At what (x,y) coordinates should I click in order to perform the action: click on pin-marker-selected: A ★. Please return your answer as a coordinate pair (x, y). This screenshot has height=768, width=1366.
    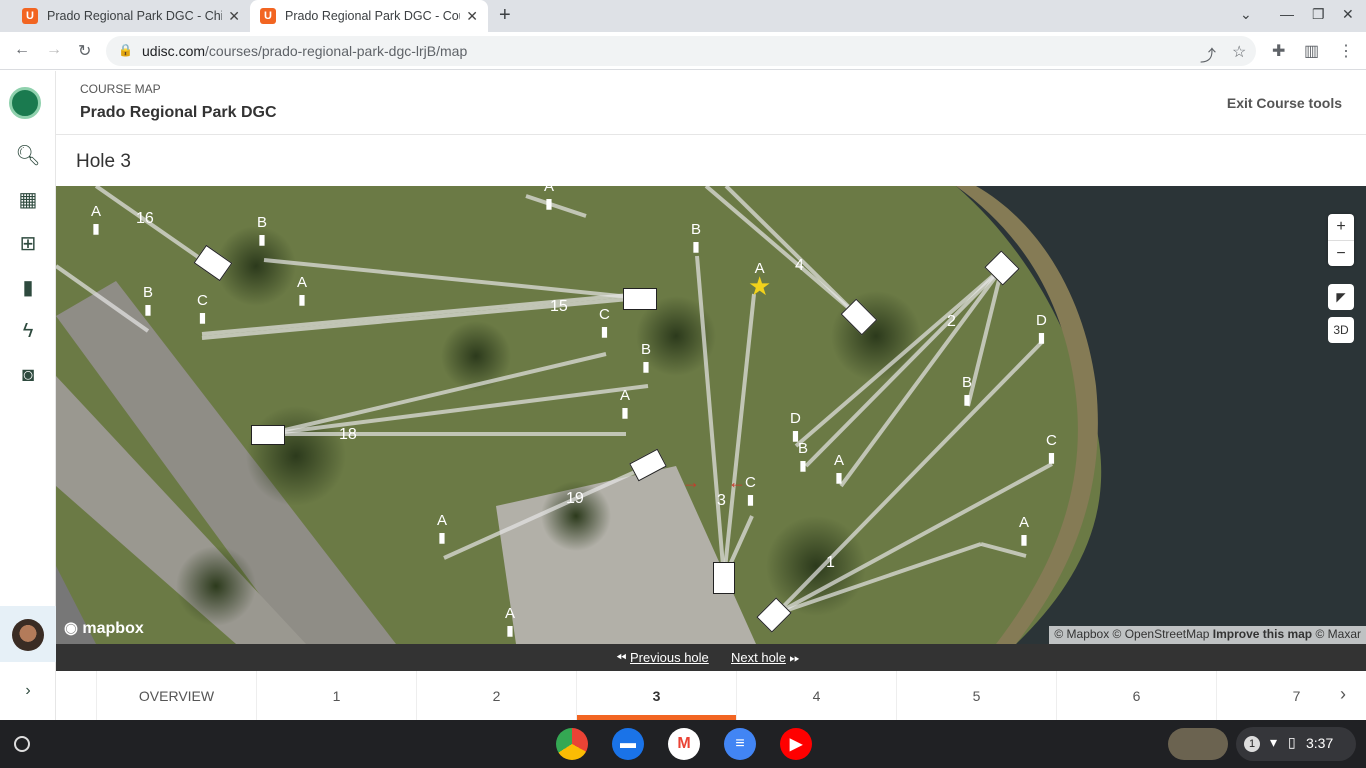
    Looking at the image, I should click on (759, 281).